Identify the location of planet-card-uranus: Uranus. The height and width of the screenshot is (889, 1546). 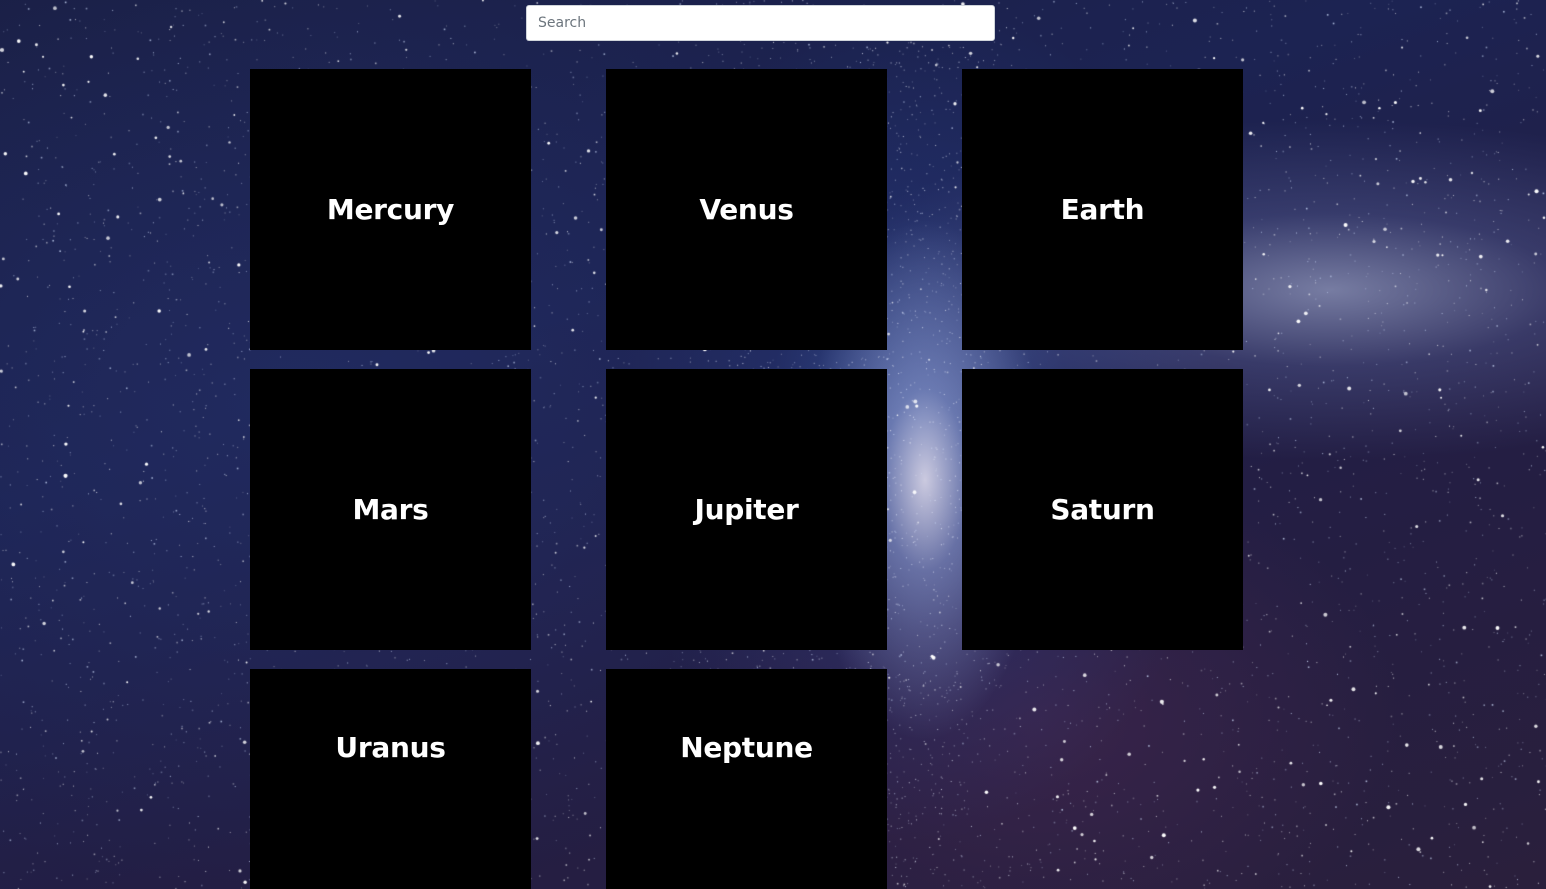
(390, 779).